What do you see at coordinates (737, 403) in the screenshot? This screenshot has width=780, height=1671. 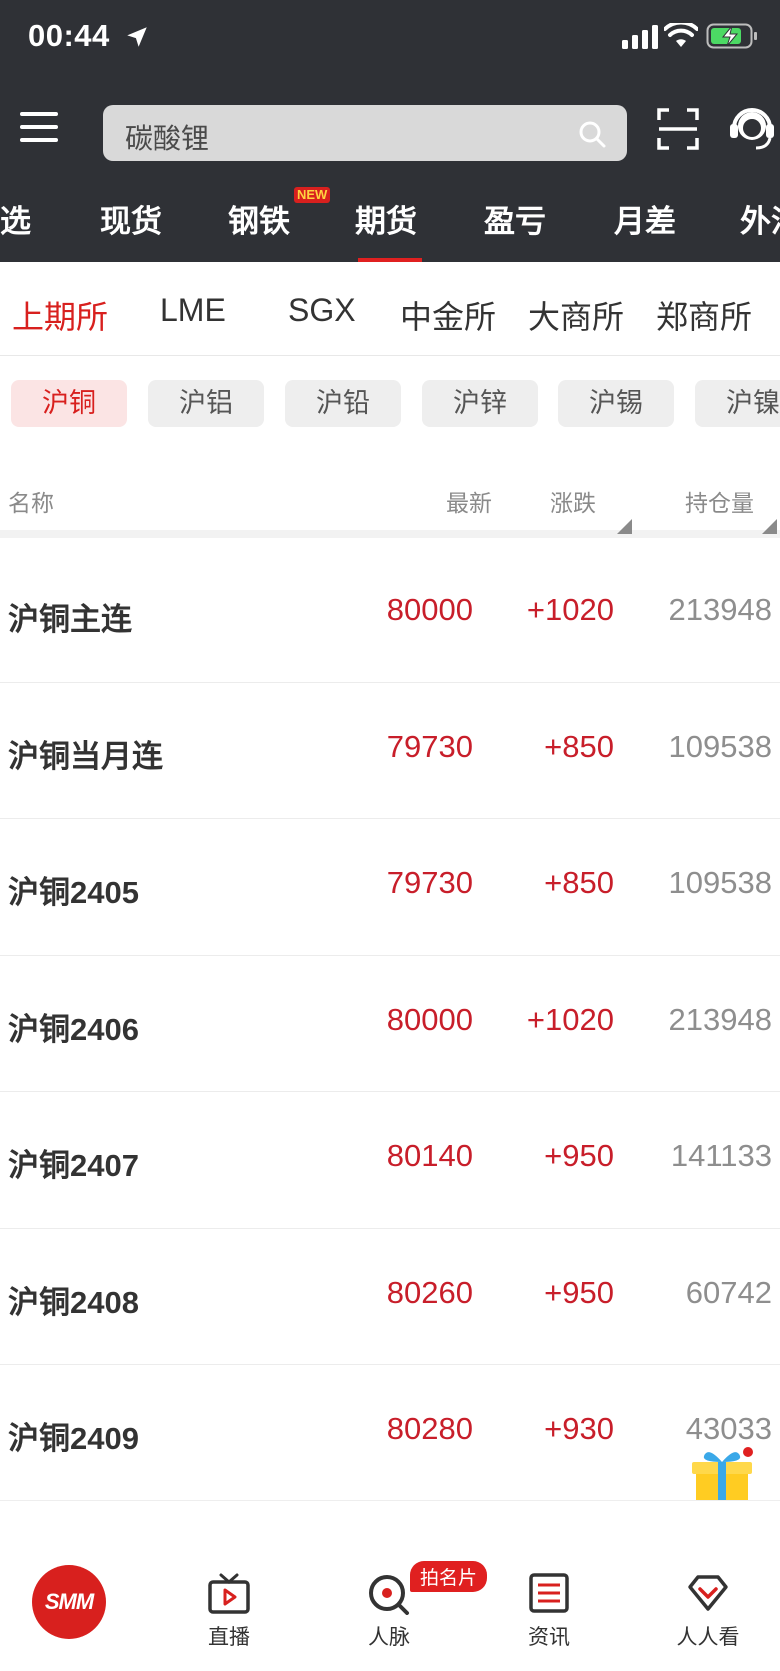 I see `chip-nickel: 沪镍` at bounding box center [737, 403].